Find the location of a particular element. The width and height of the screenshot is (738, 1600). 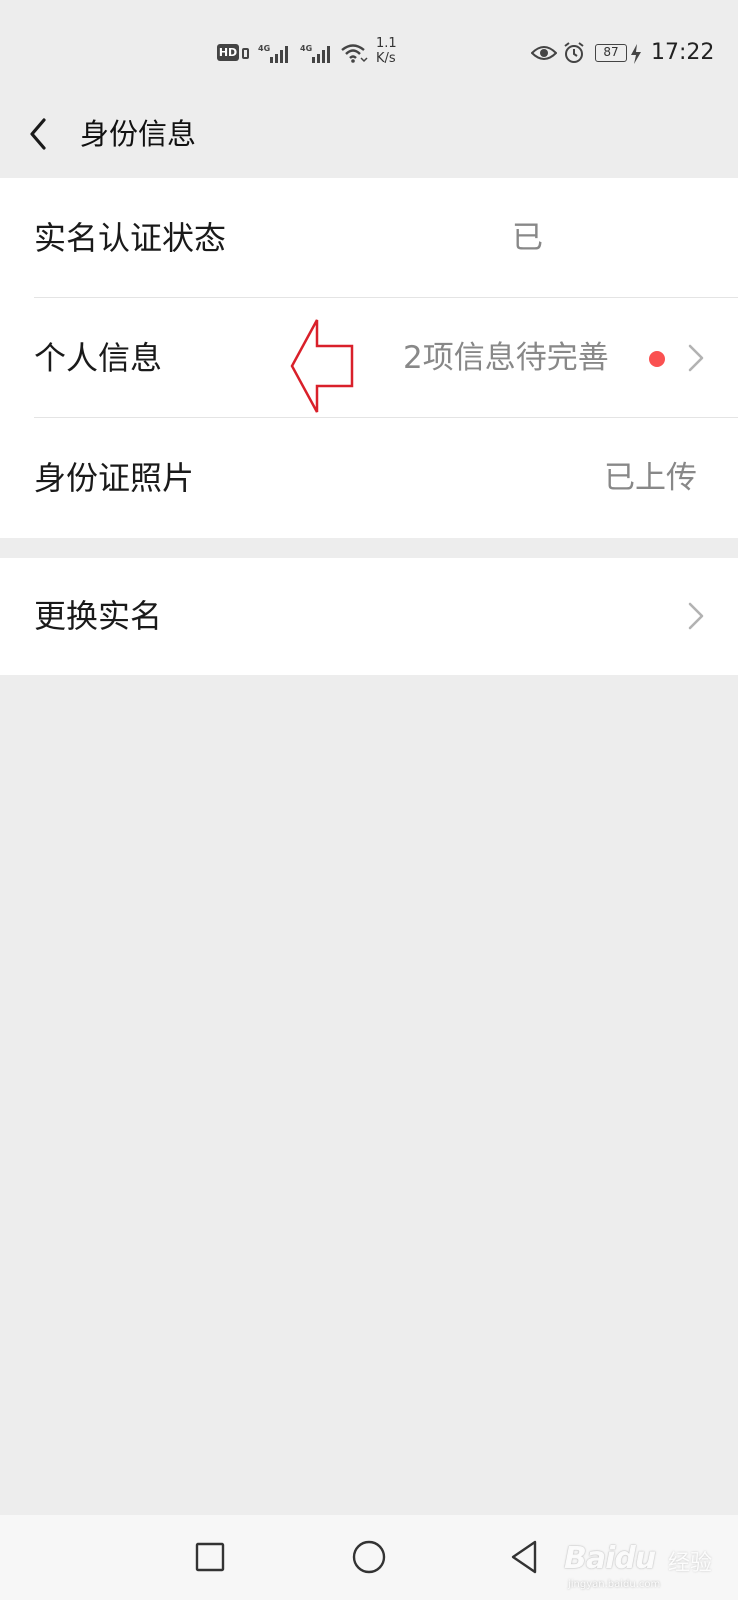

alarm-icon is located at coordinates (574, 52).